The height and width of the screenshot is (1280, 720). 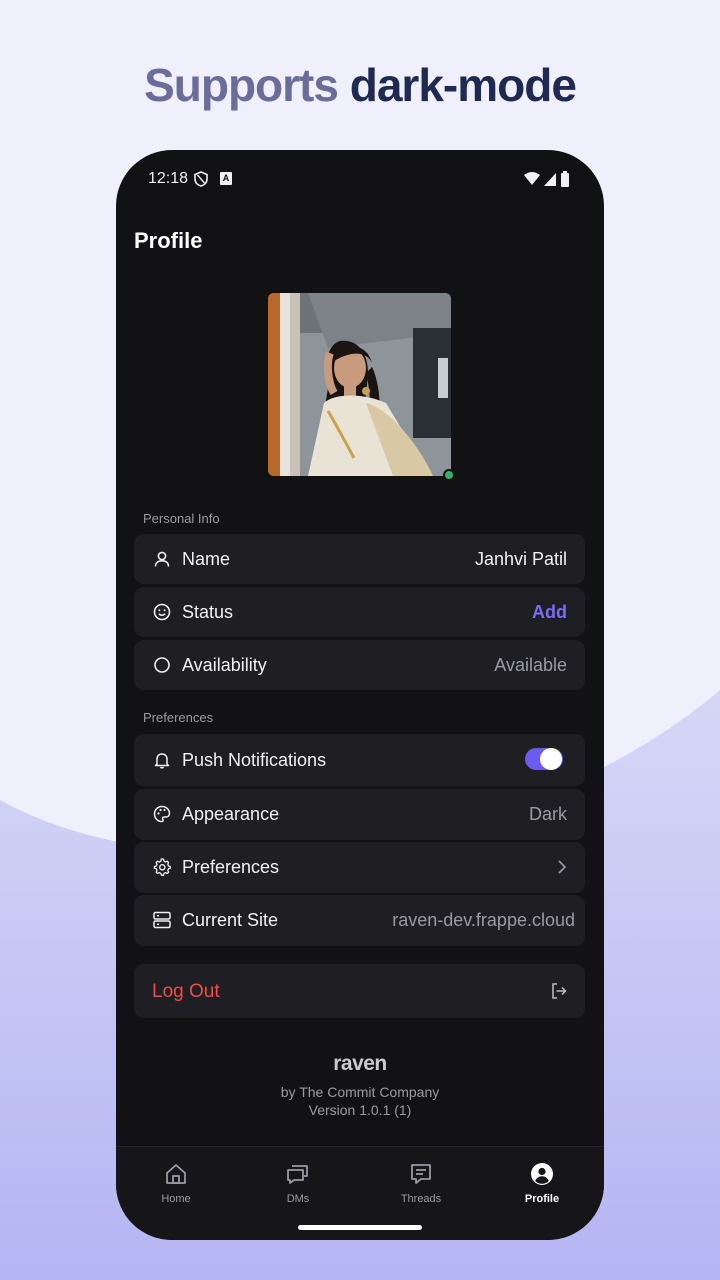 I want to click on availability-value: Available, so click(x=530, y=665).